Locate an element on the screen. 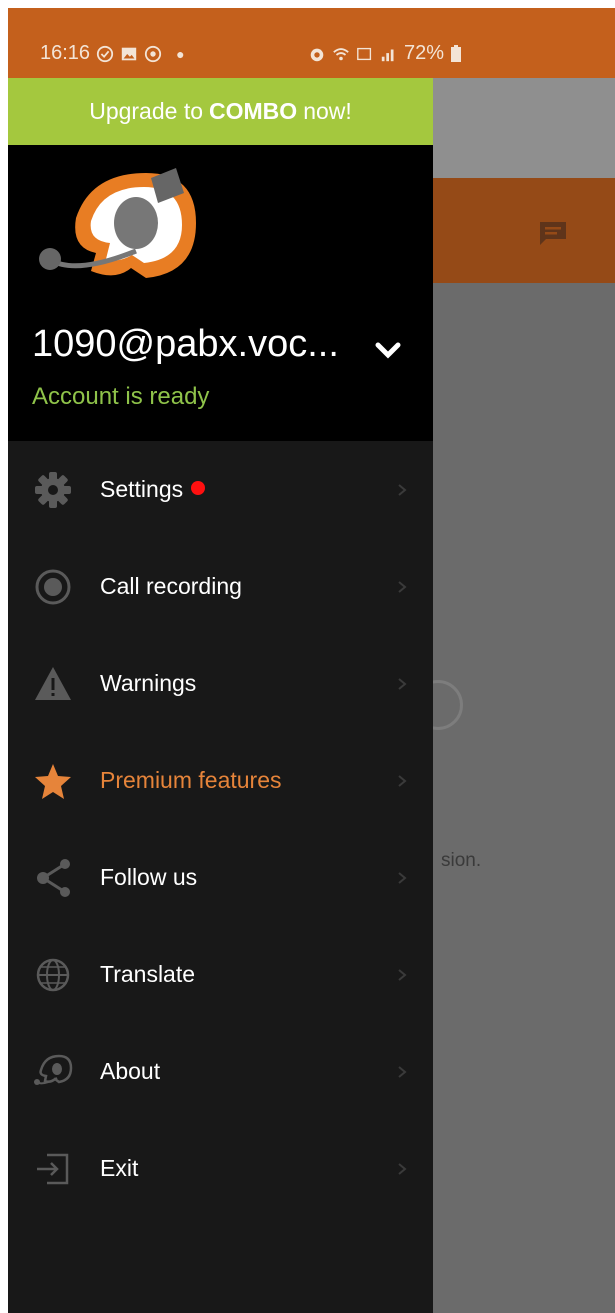 The width and height of the screenshot is (615, 1313). share-icon is located at coordinates (53, 878).